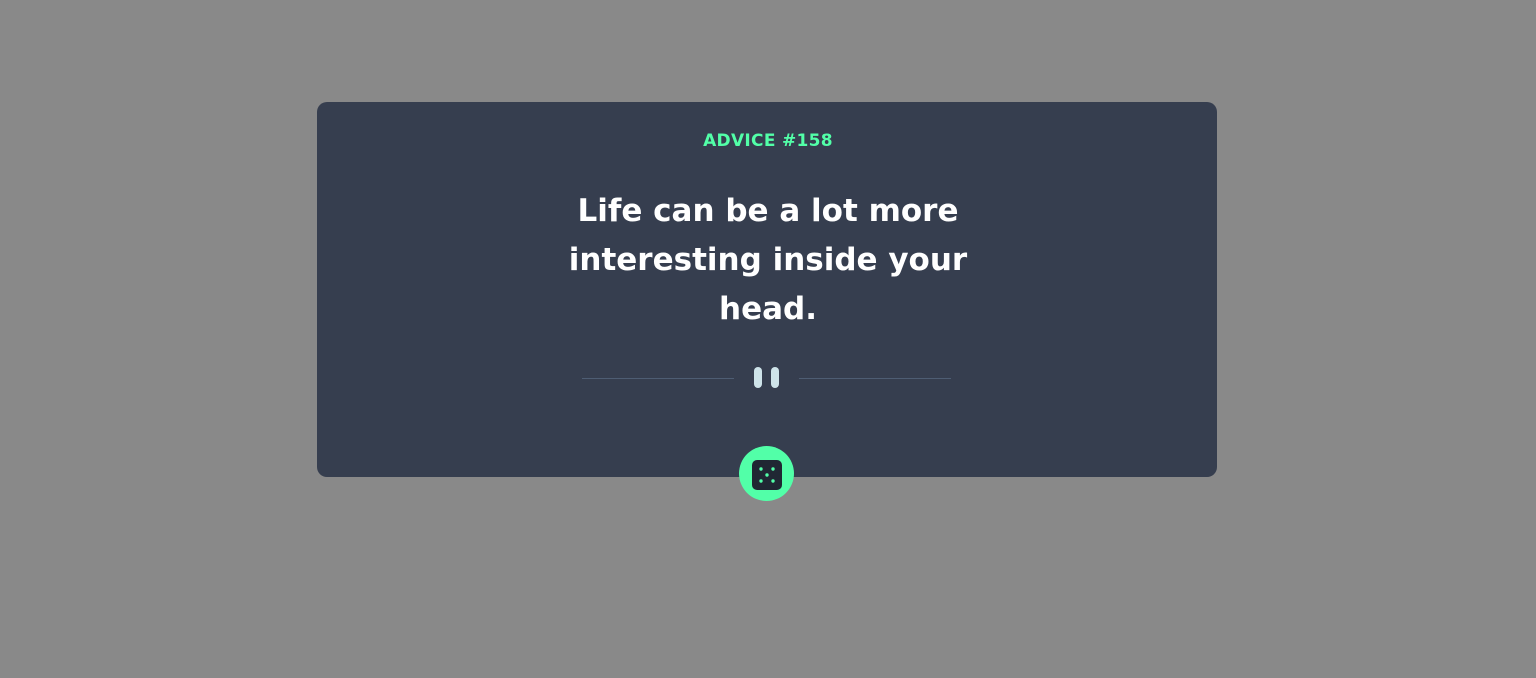 This screenshot has height=678, width=1536. What do you see at coordinates (768, 141) in the screenshot?
I see `advice-id-label: ADVICE #158` at bounding box center [768, 141].